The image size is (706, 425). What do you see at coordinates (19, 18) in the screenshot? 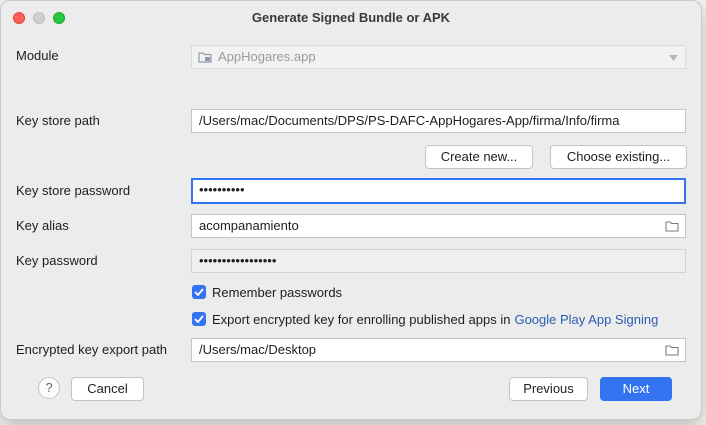
I see `window-close-button` at bounding box center [19, 18].